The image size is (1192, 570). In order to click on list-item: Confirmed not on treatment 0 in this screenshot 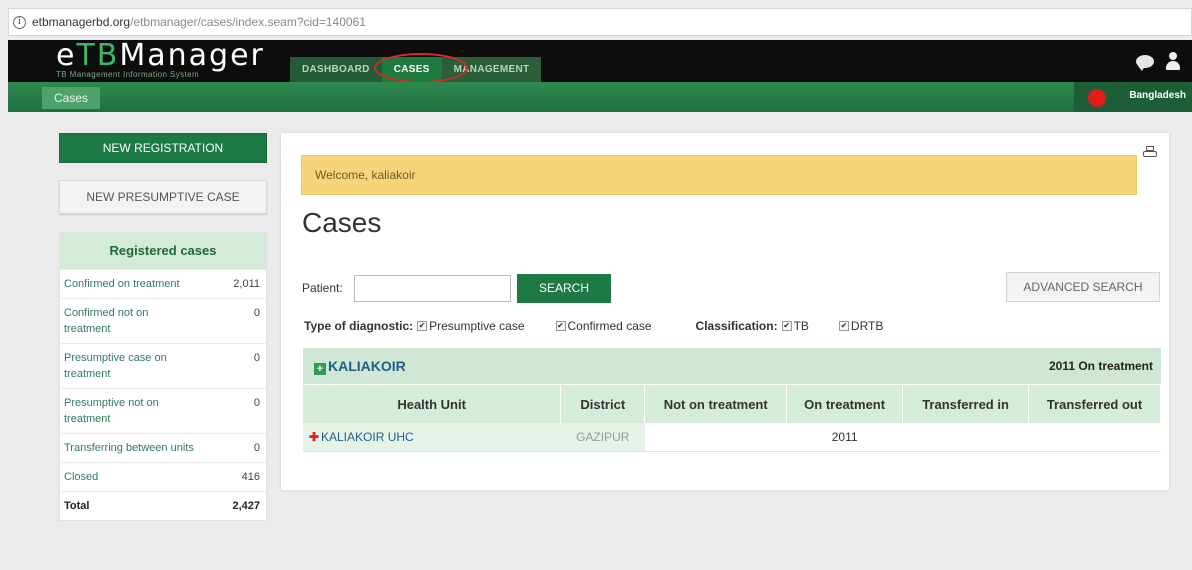, I will do `click(163, 320)`.